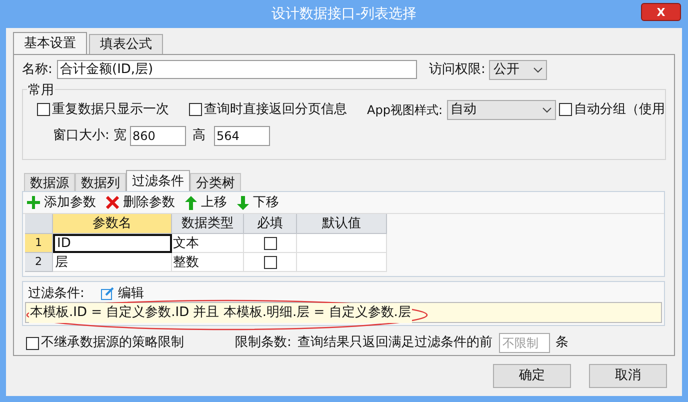 The height and width of the screenshot is (402, 688). What do you see at coordinates (258, 203) in the screenshot?
I see `toolbar-button: 下移` at bounding box center [258, 203].